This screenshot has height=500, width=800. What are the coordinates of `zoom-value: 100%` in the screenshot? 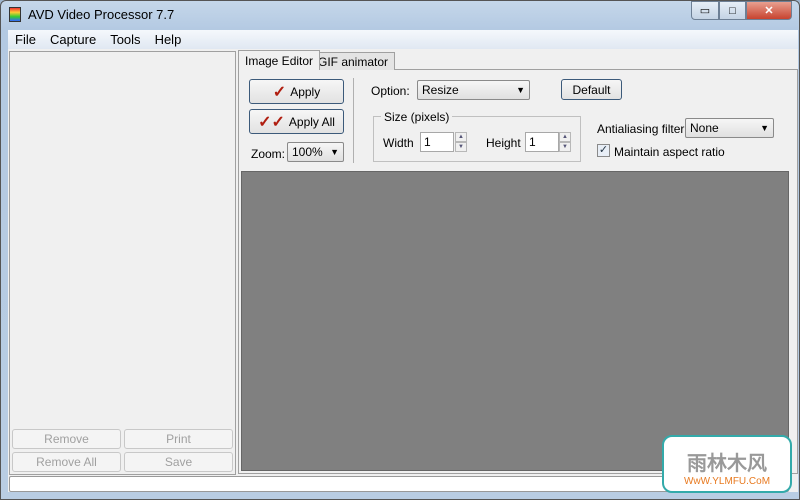 It's located at (307, 152).